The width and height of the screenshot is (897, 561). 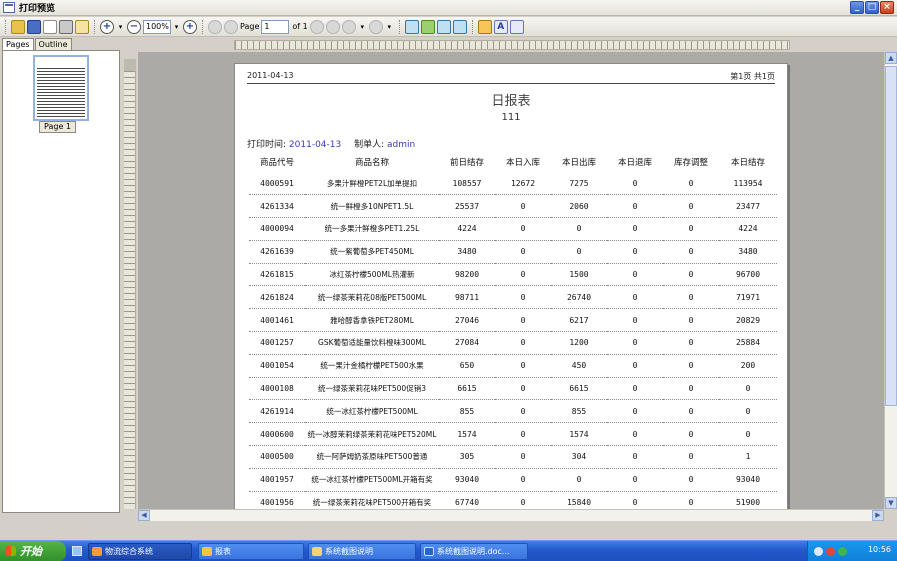 I want to click on single-page-view-icon, so click(x=411, y=26).